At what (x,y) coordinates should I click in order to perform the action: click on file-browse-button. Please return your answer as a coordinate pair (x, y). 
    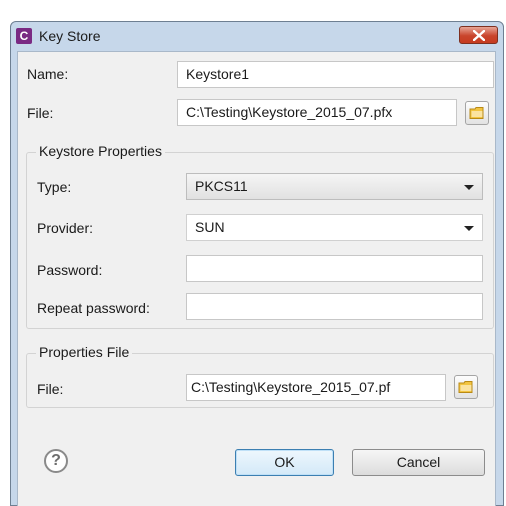
    Looking at the image, I should click on (477, 113).